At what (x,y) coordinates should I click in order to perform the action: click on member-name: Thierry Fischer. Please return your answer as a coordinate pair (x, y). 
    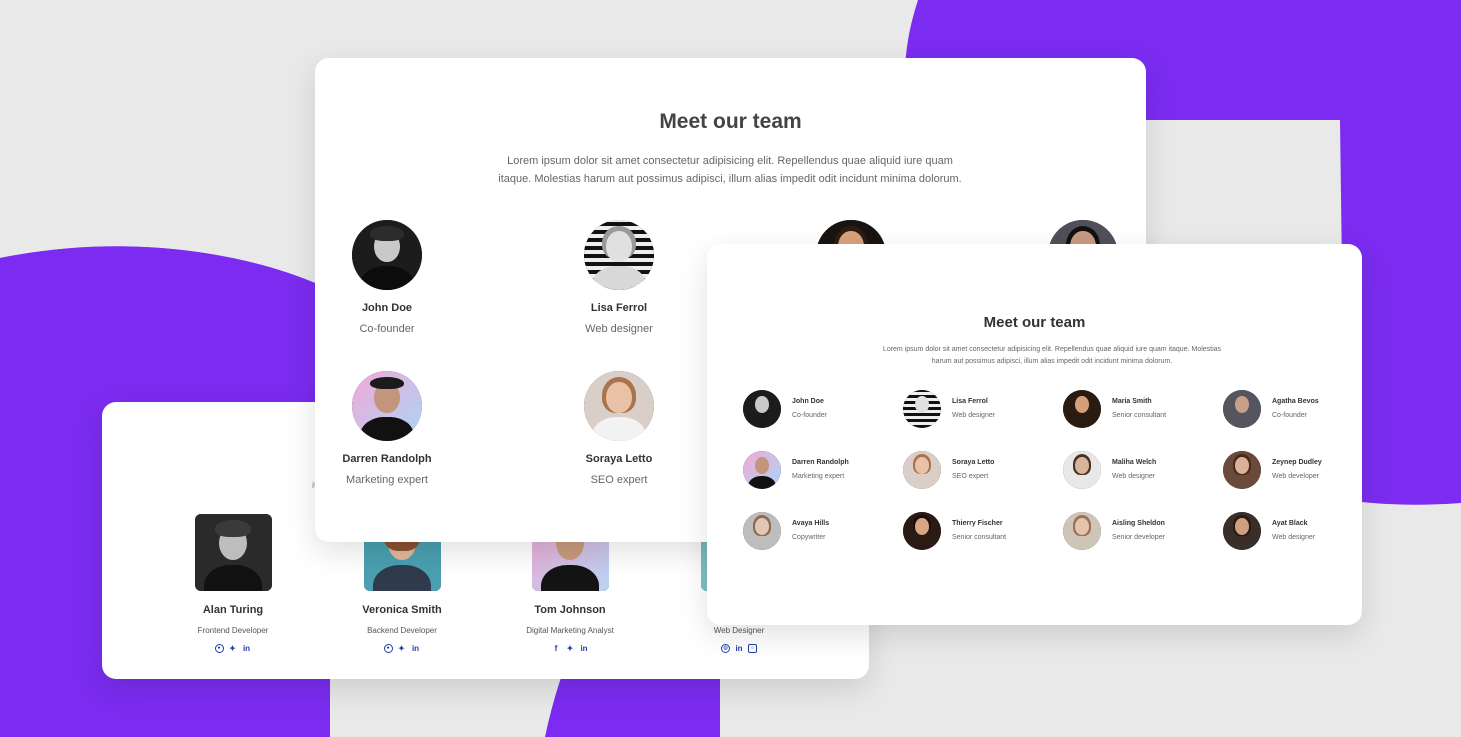
    Looking at the image, I should click on (977, 523).